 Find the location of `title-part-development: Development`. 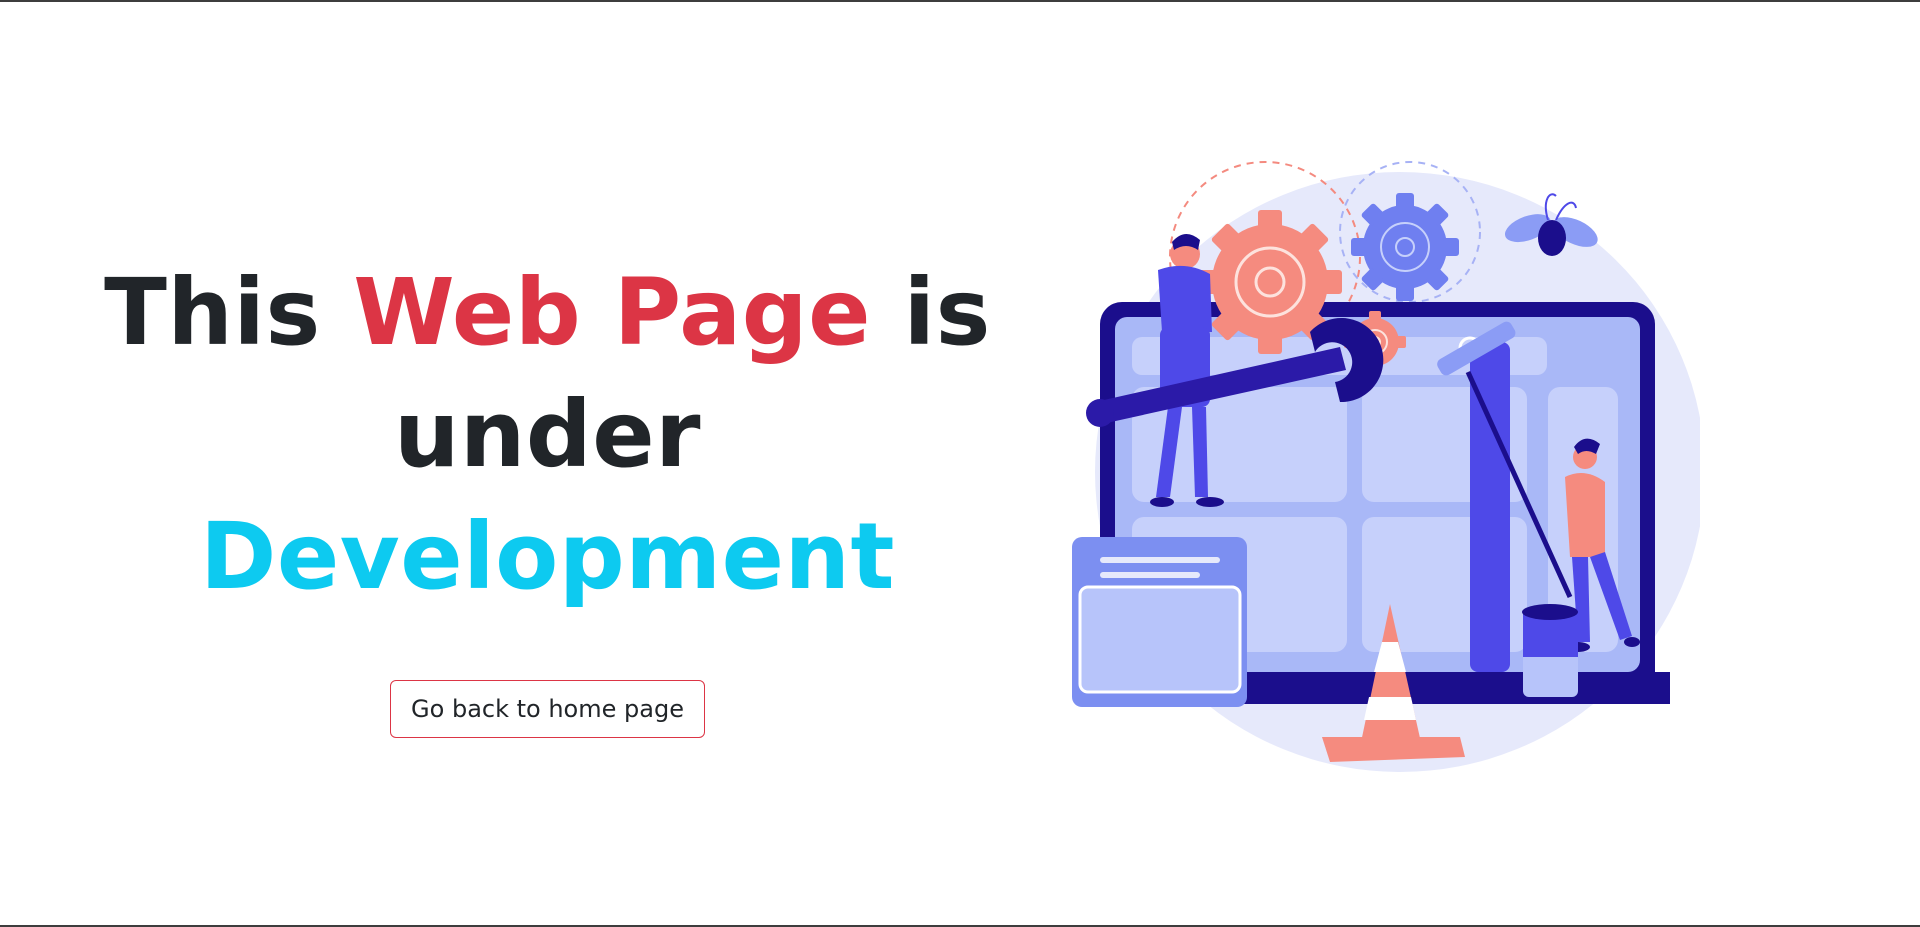

title-part-development: Development is located at coordinates (547, 556).